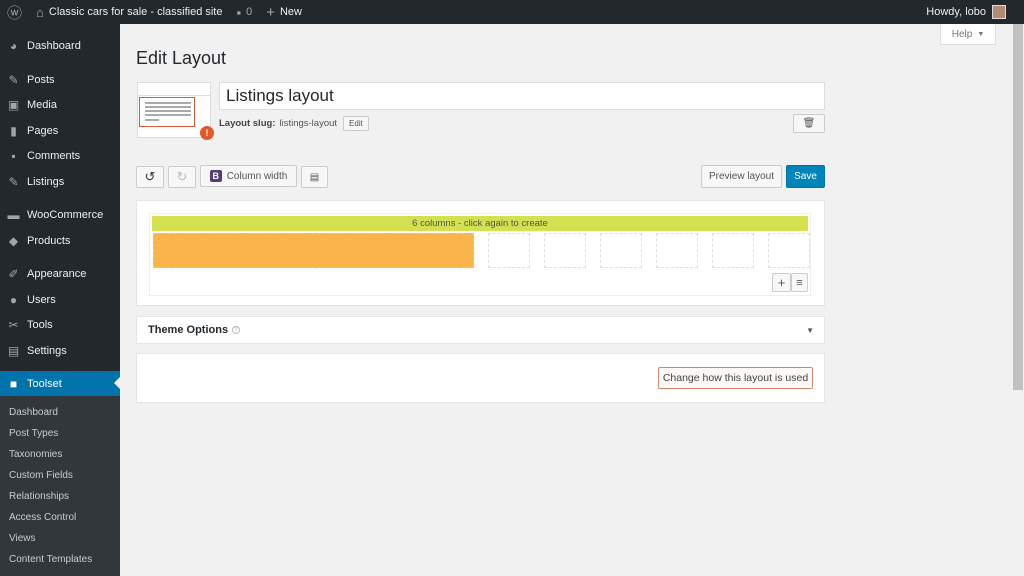 The width and height of the screenshot is (1024, 576). What do you see at coordinates (49, 240) in the screenshot?
I see `label: Products` at bounding box center [49, 240].